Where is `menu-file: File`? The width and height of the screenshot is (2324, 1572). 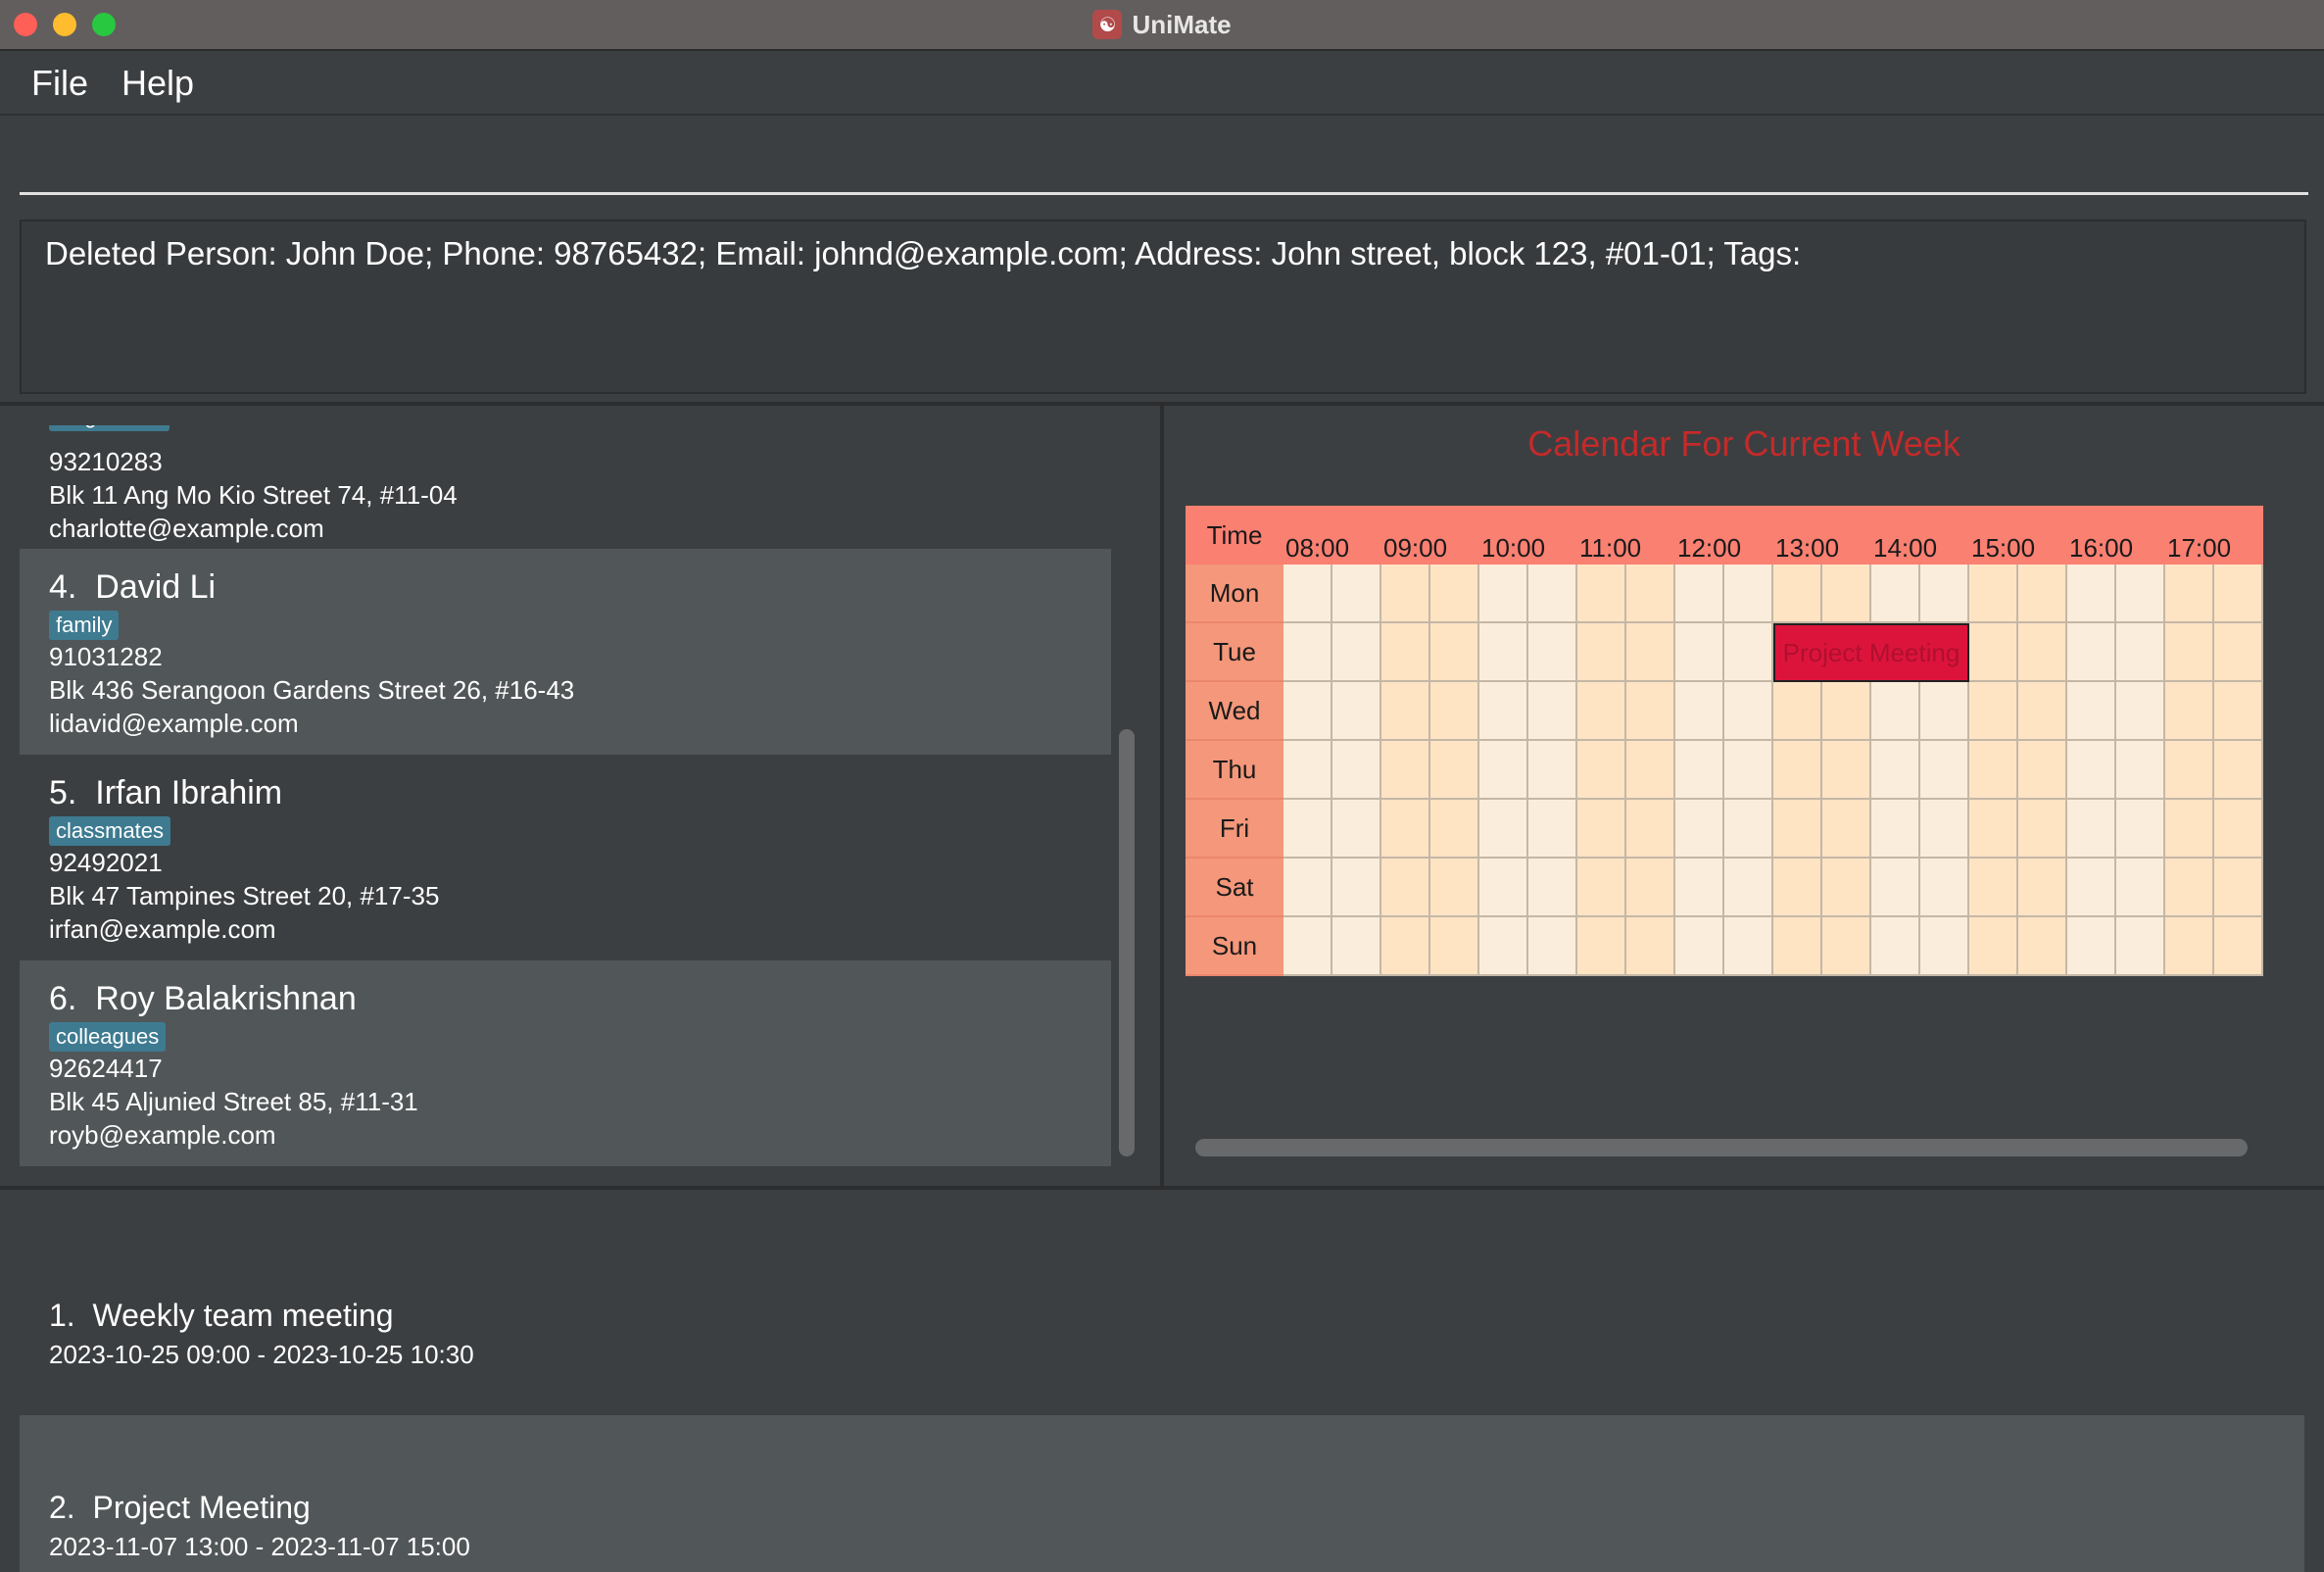 menu-file: File is located at coordinates (60, 83).